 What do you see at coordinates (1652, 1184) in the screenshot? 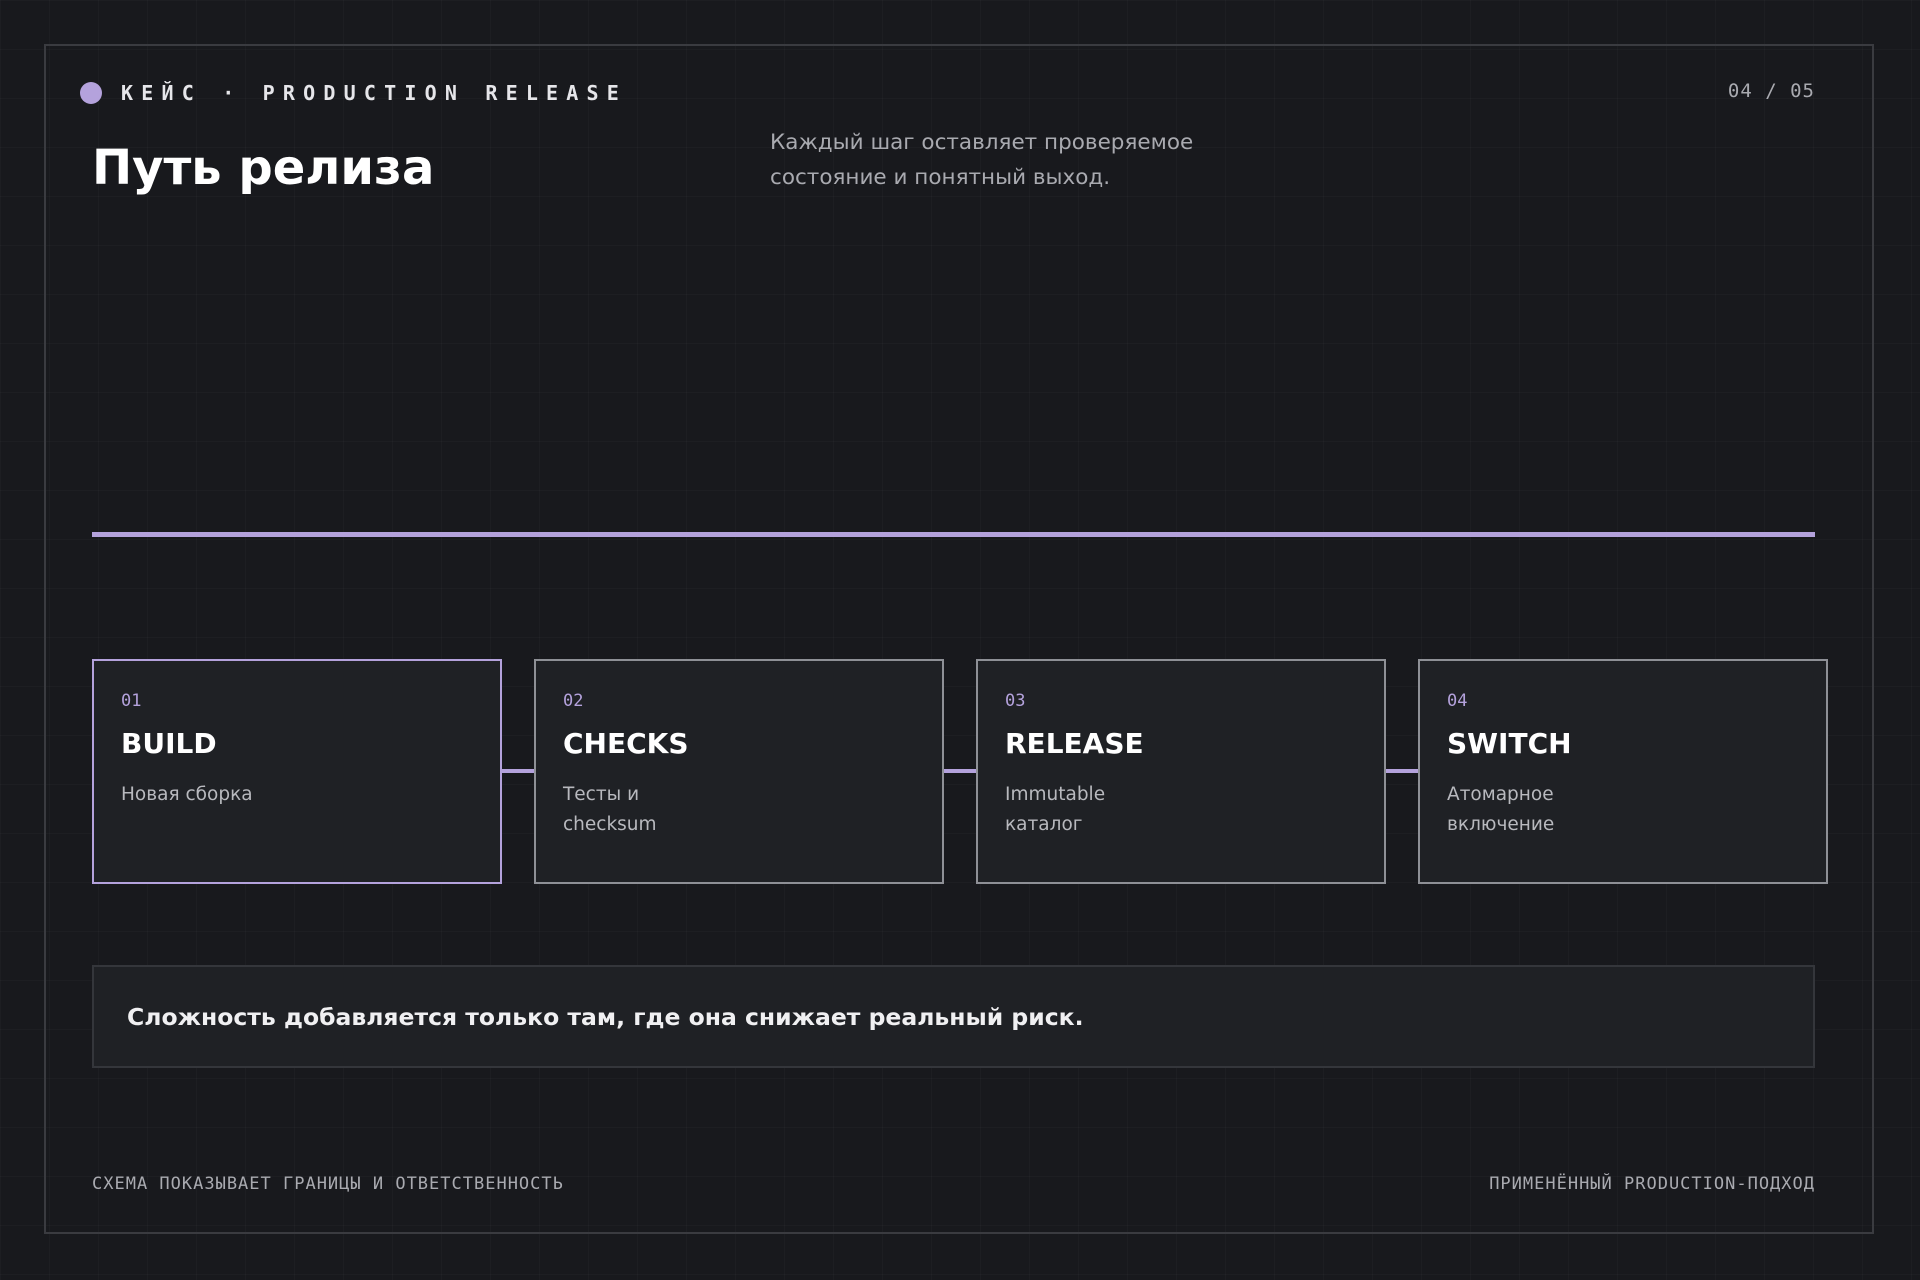
I see `footer-right-note: ПРИМЕНЁННЫЙ PRODUCTION-ПОДХОД` at bounding box center [1652, 1184].